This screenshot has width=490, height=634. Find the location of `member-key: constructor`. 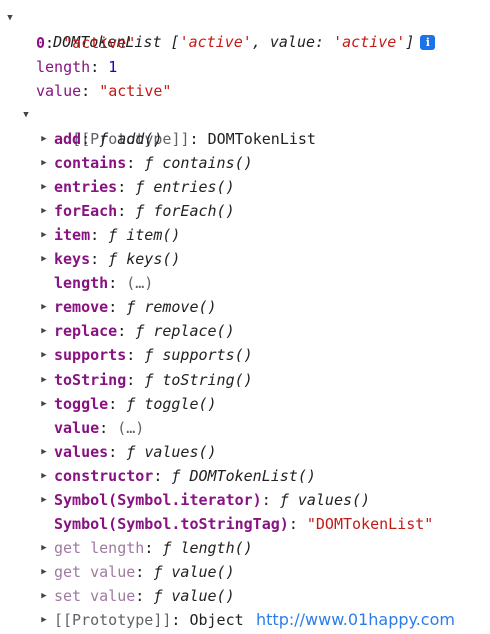

member-key: constructor is located at coordinates (104, 476).